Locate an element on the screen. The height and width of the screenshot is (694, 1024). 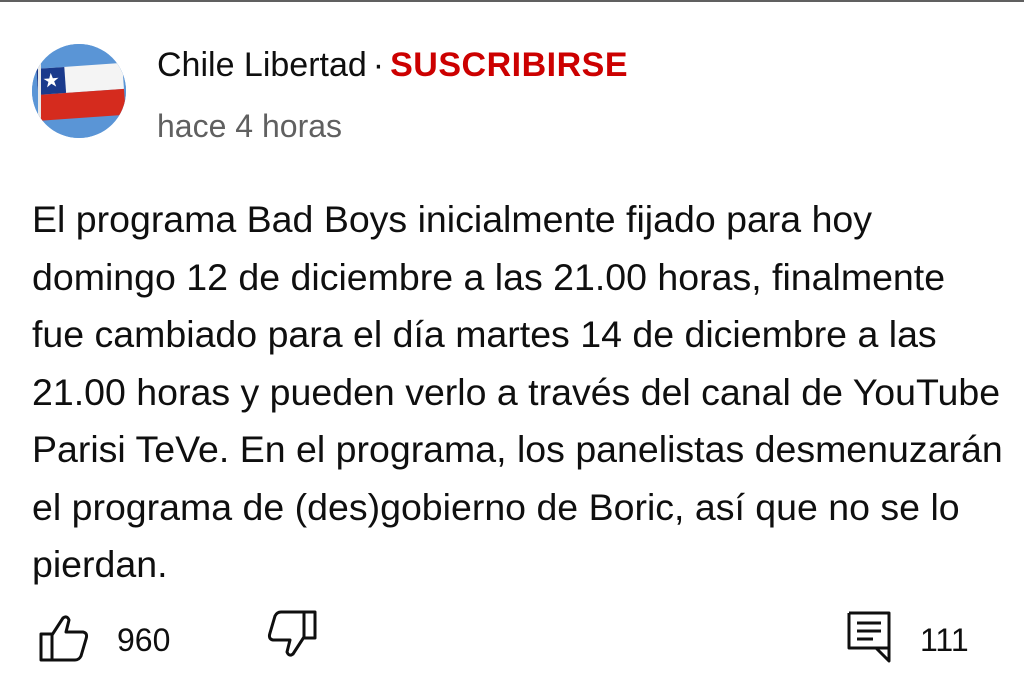
comment-header: Chile Libertad · SUSCRIBIRSE is located at coordinates (392, 65).